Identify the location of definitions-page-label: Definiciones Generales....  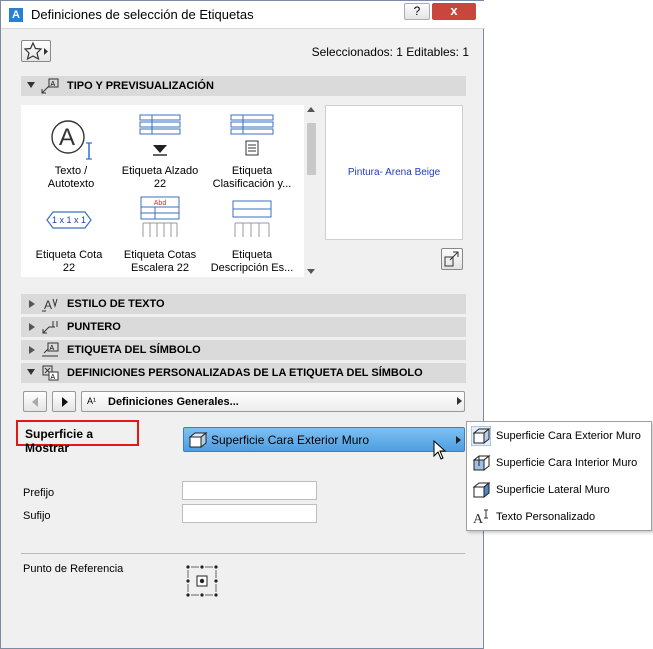
(173, 402).